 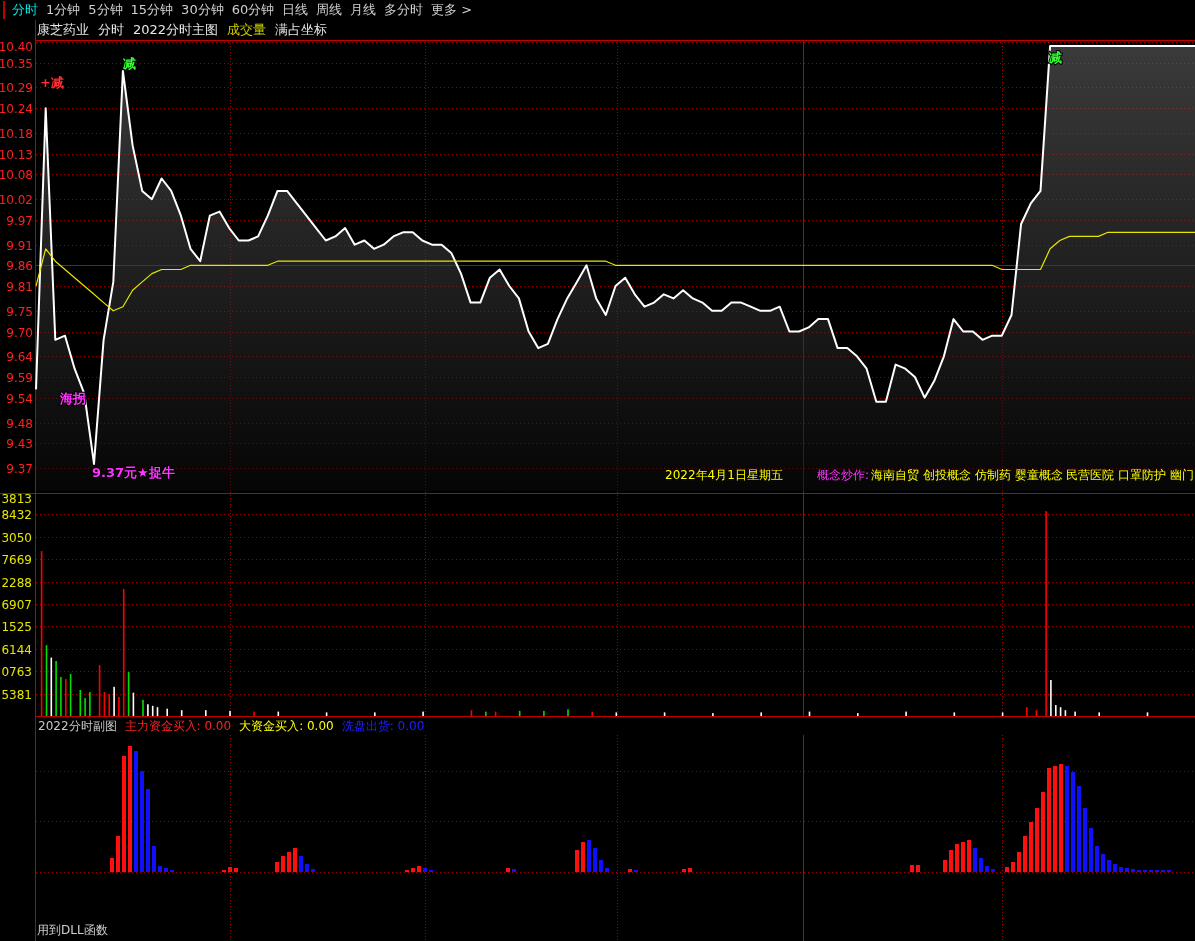 I want to click on axis-label: 0763, so click(x=16, y=672).